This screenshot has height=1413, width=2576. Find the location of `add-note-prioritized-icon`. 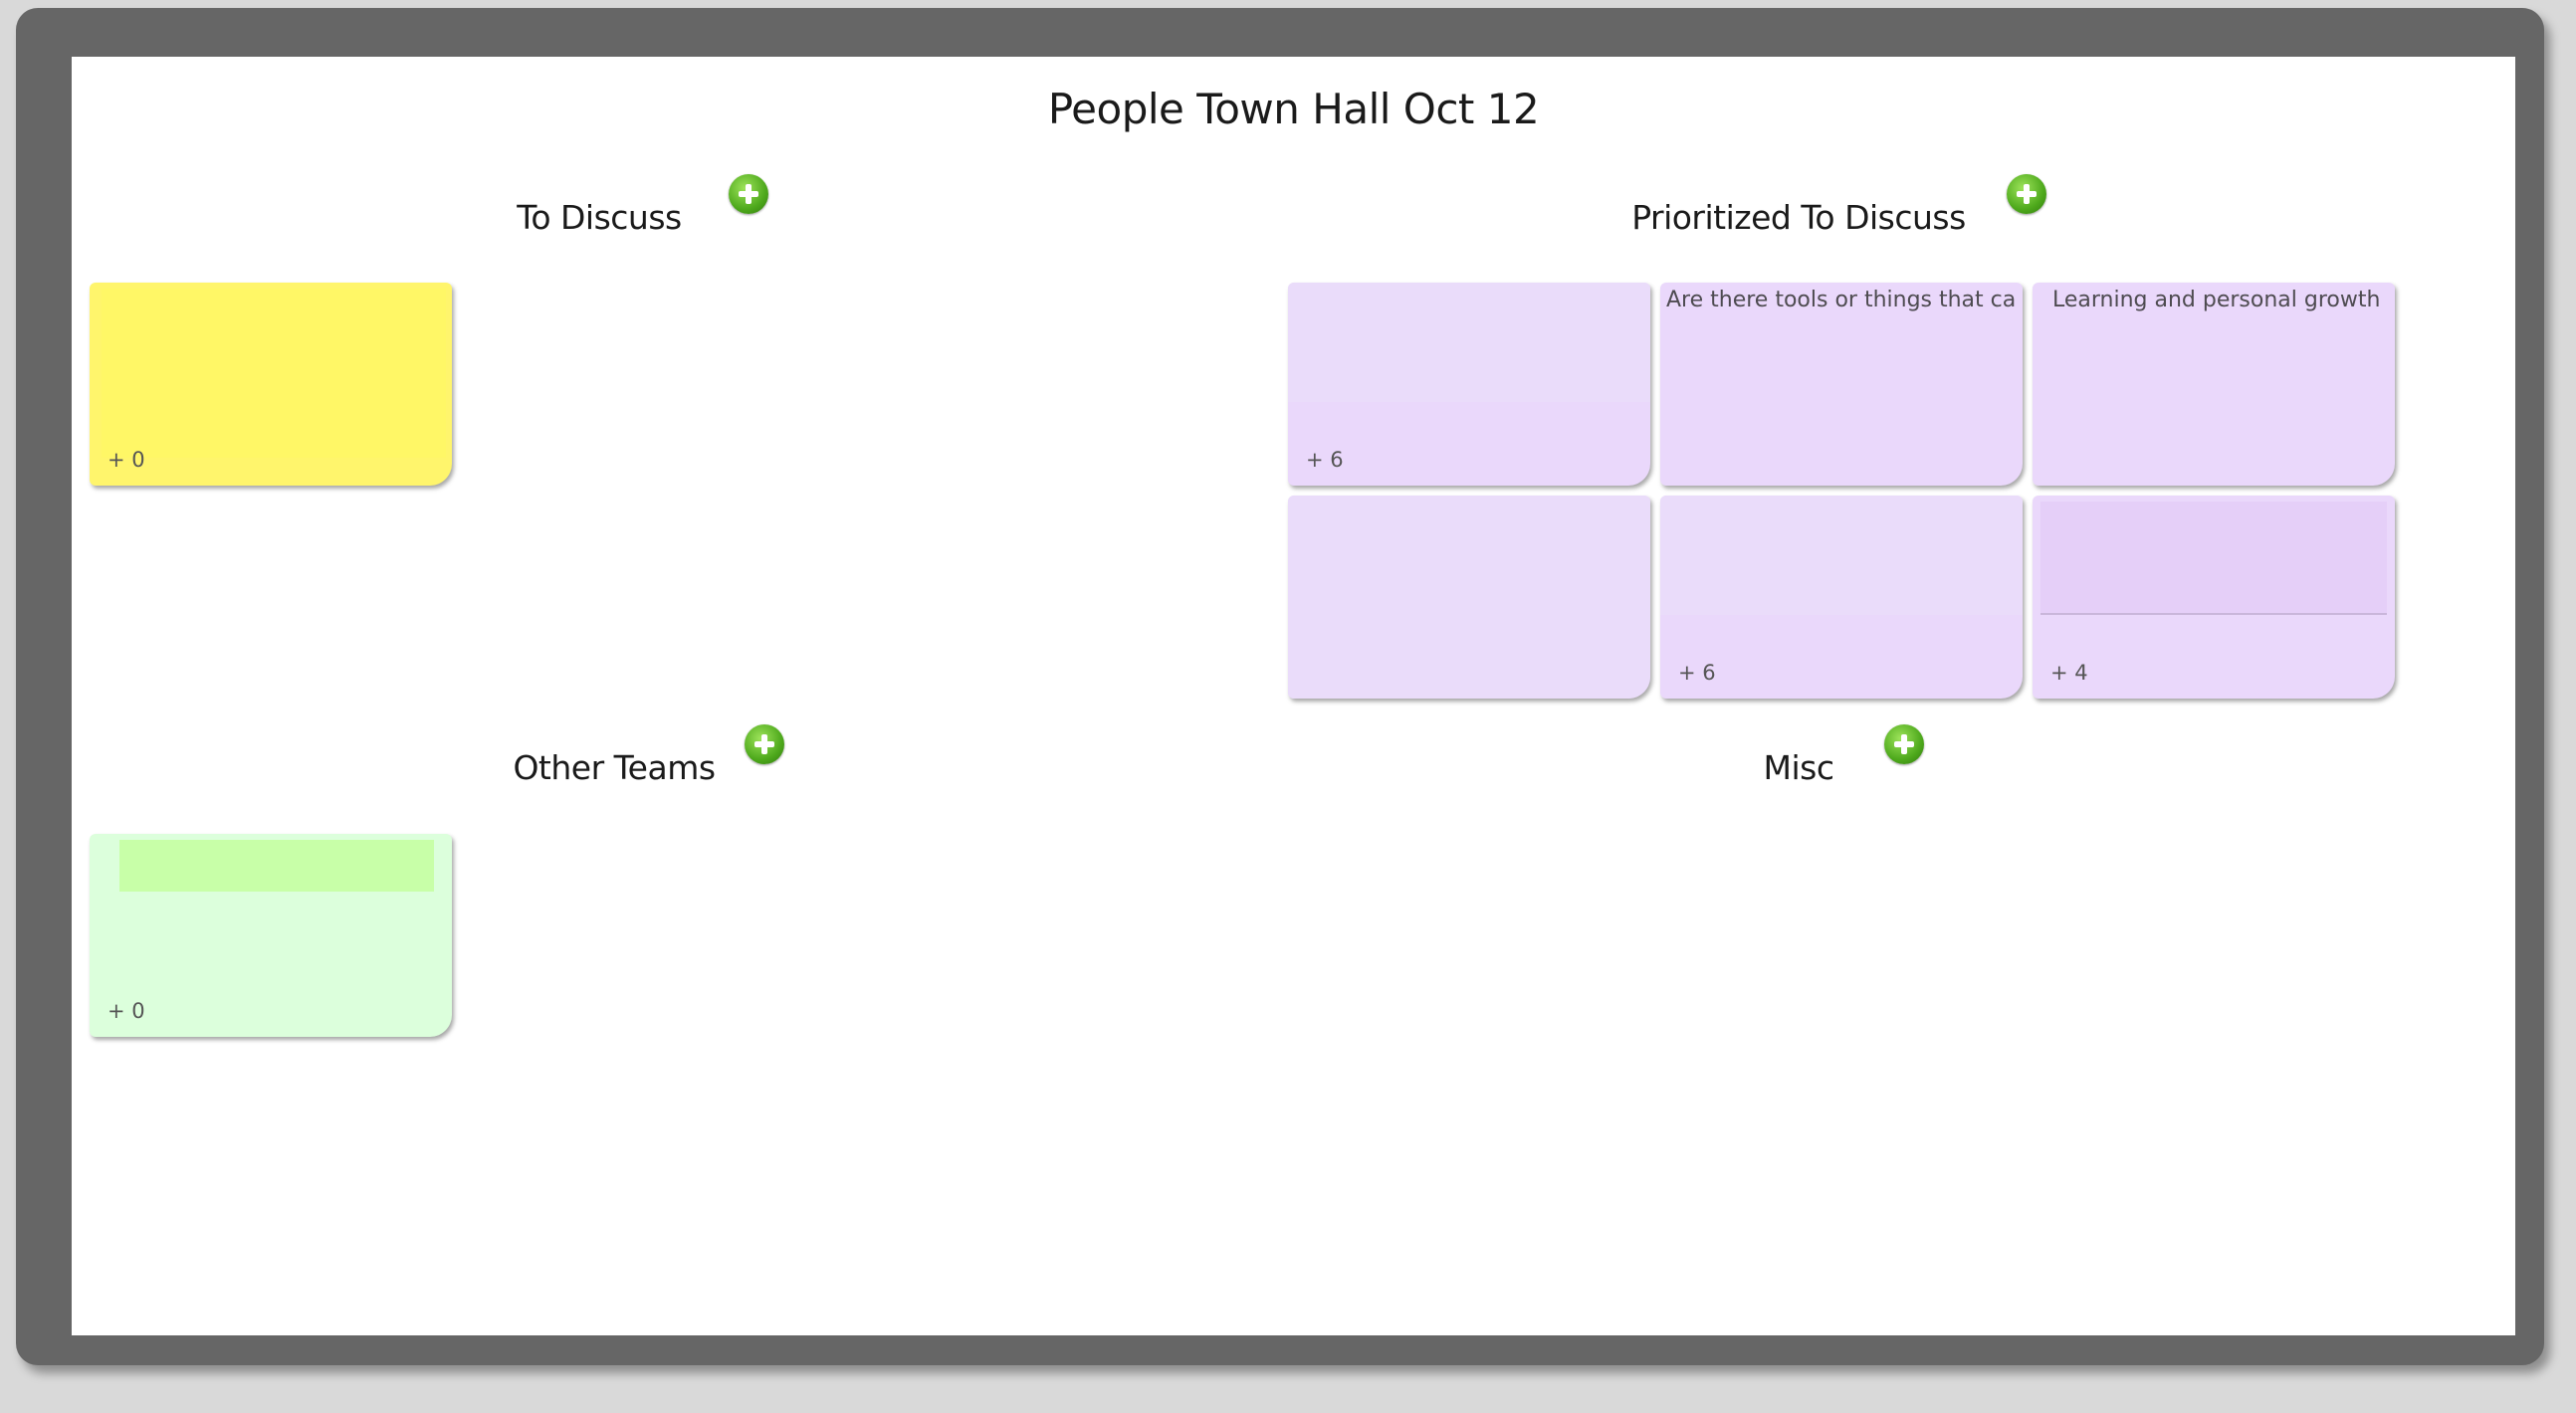

add-note-prioritized-icon is located at coordinates (2026, 194).